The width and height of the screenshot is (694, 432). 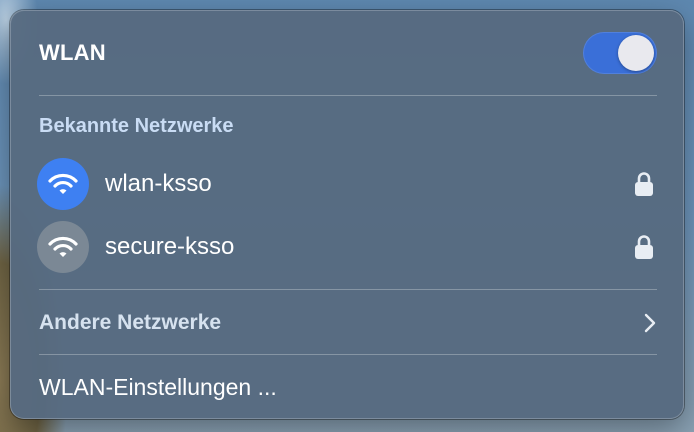 I want to click on wlan-title: WLAN, so click(x=72, y=52).